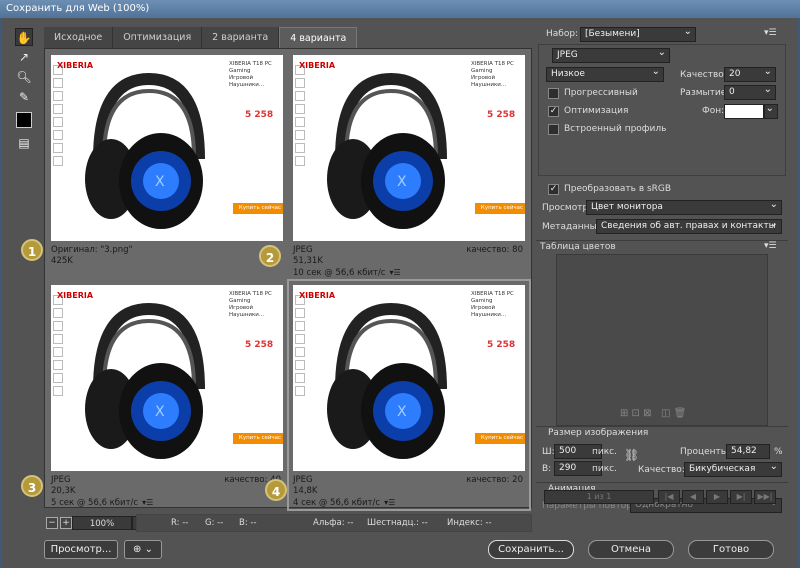  What do you see at coordinates (553, 93) in the screenshot?
I see `progressive-checkbox` at bounding box center [553, 93].